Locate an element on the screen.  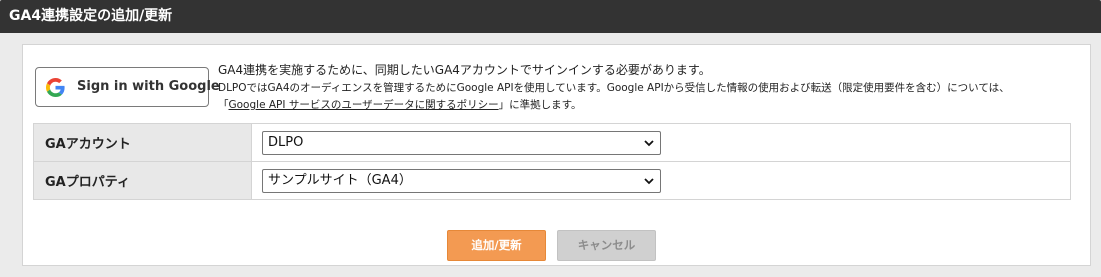
ga-account-row: GAアカウント DLPO is located at coordinates (552, 142).